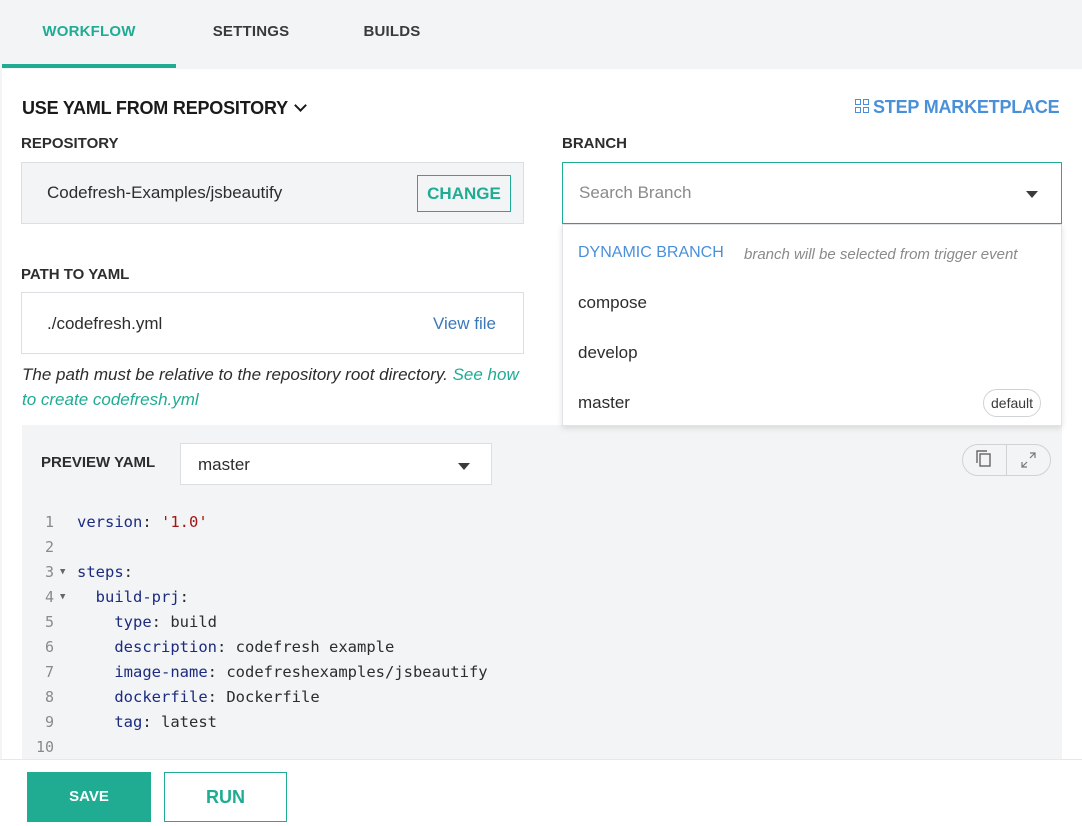  Describe the element at coordinates (812, 302) in the screenshot. I see `dropdown-item-compose: compose` at that location.